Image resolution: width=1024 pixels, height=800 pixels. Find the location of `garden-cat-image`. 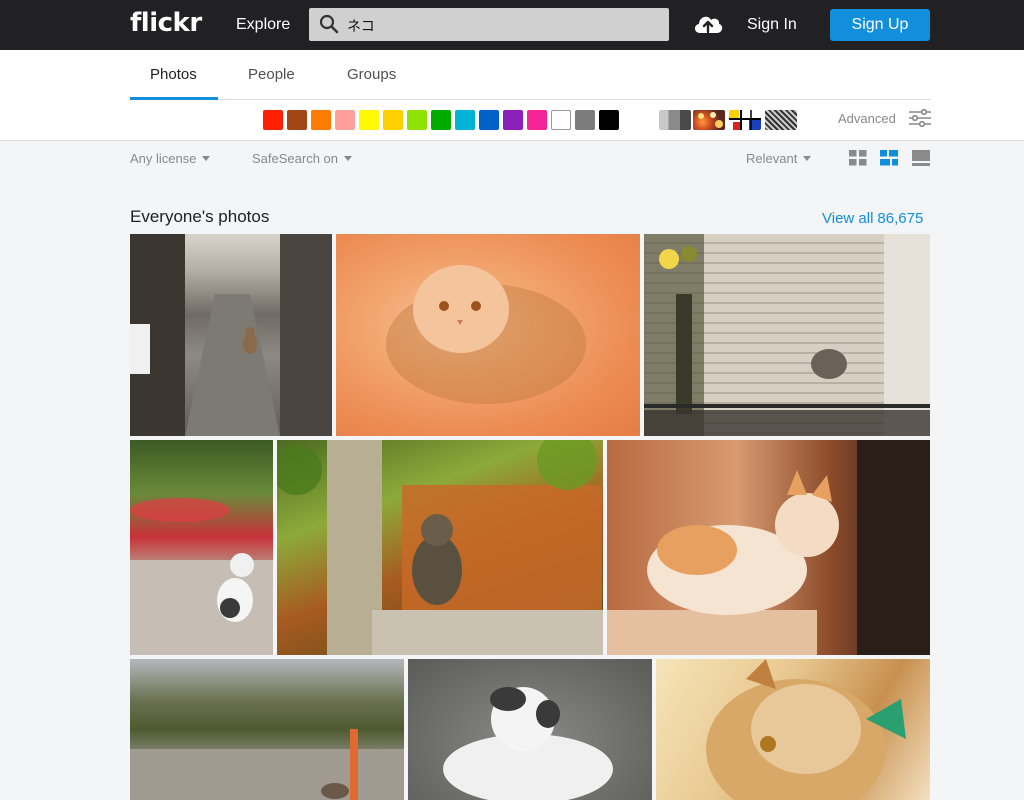

garden-cat-image is located at coordinates (201, 576).